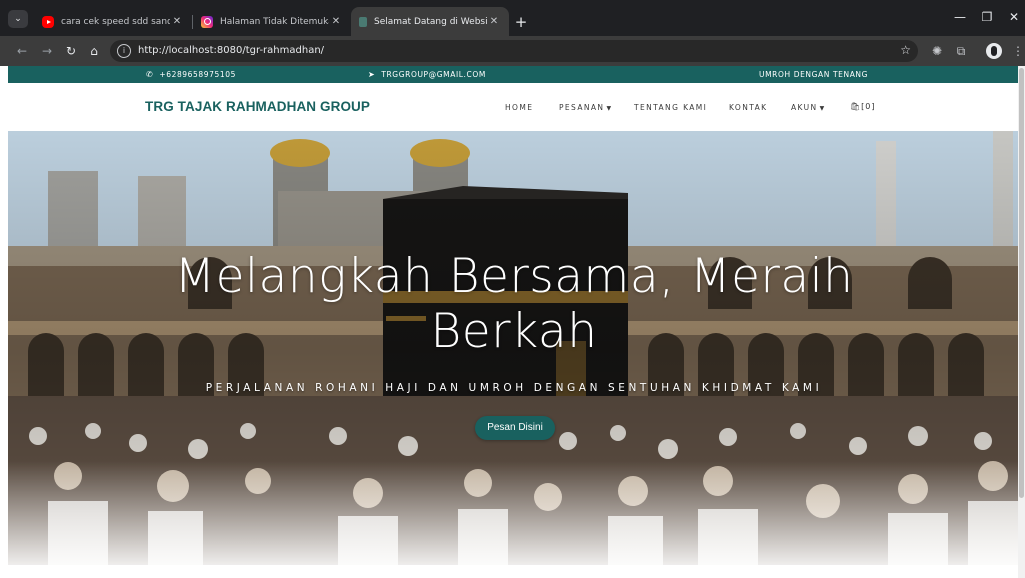 This screenshot has height=578, width=1025. I want to click on page-scrollbar, so click(1021, 322).